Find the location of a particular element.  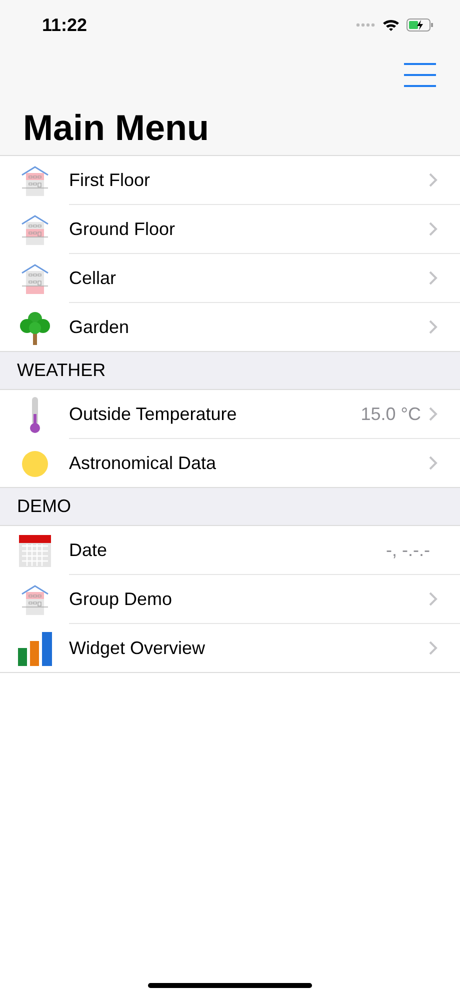

menu-item: Group Demo is located at coordinates (230, 599).